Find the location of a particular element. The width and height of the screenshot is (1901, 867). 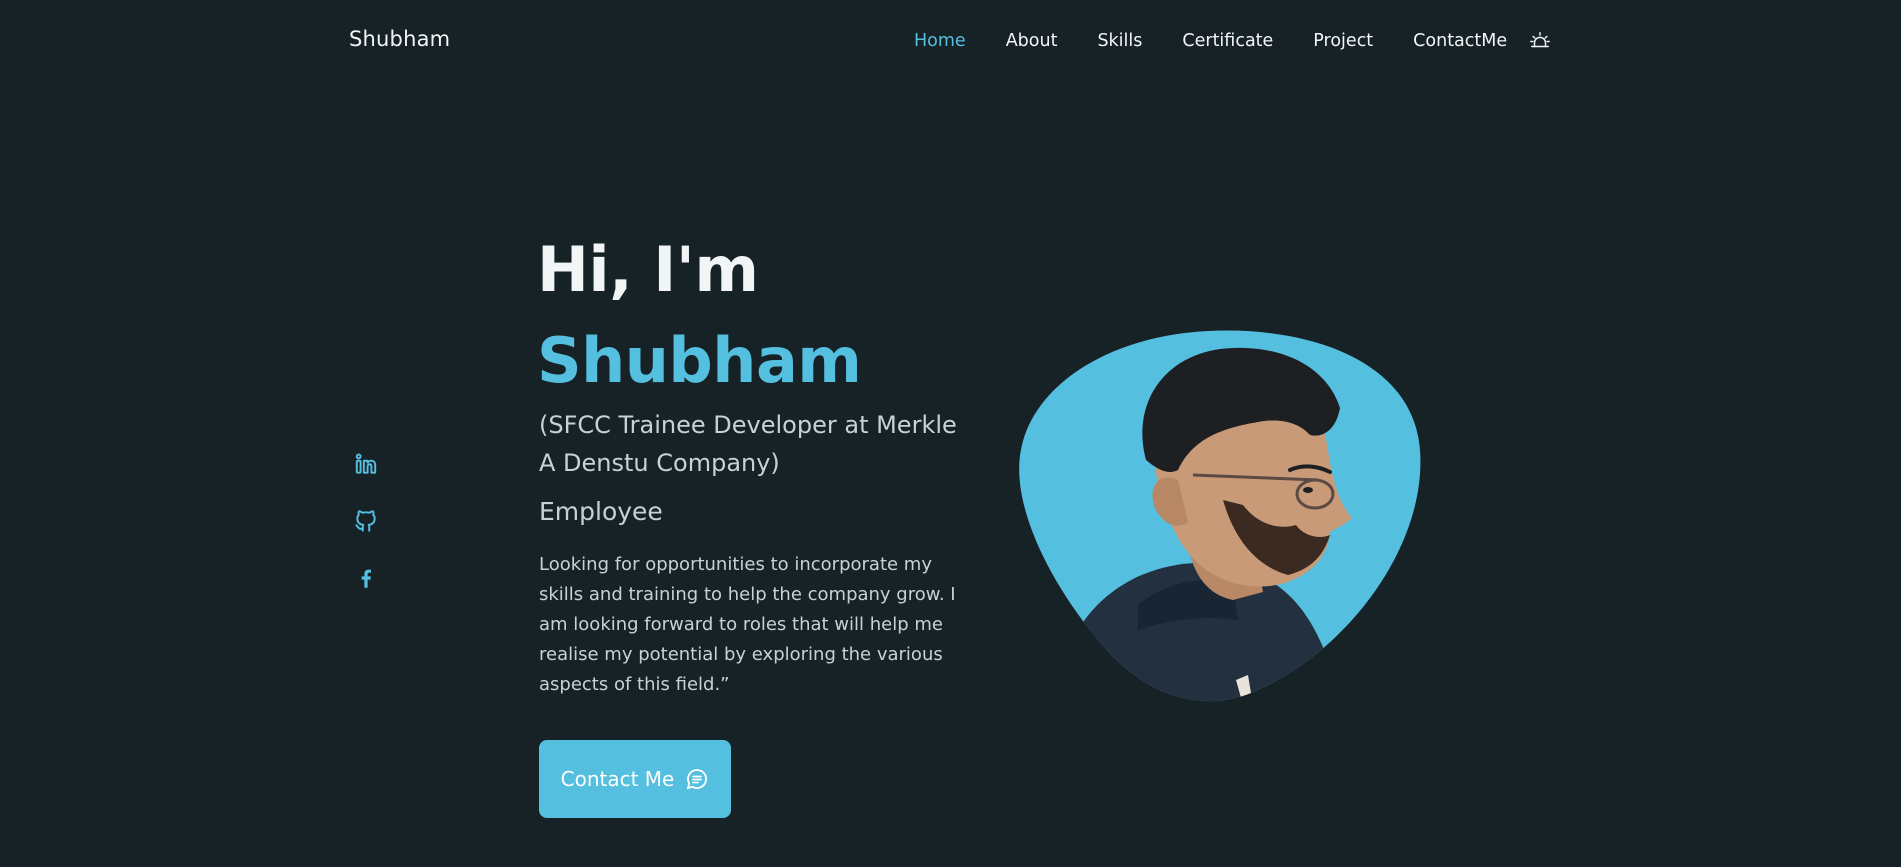

facebook-icon is located at coordinates (366, 578).